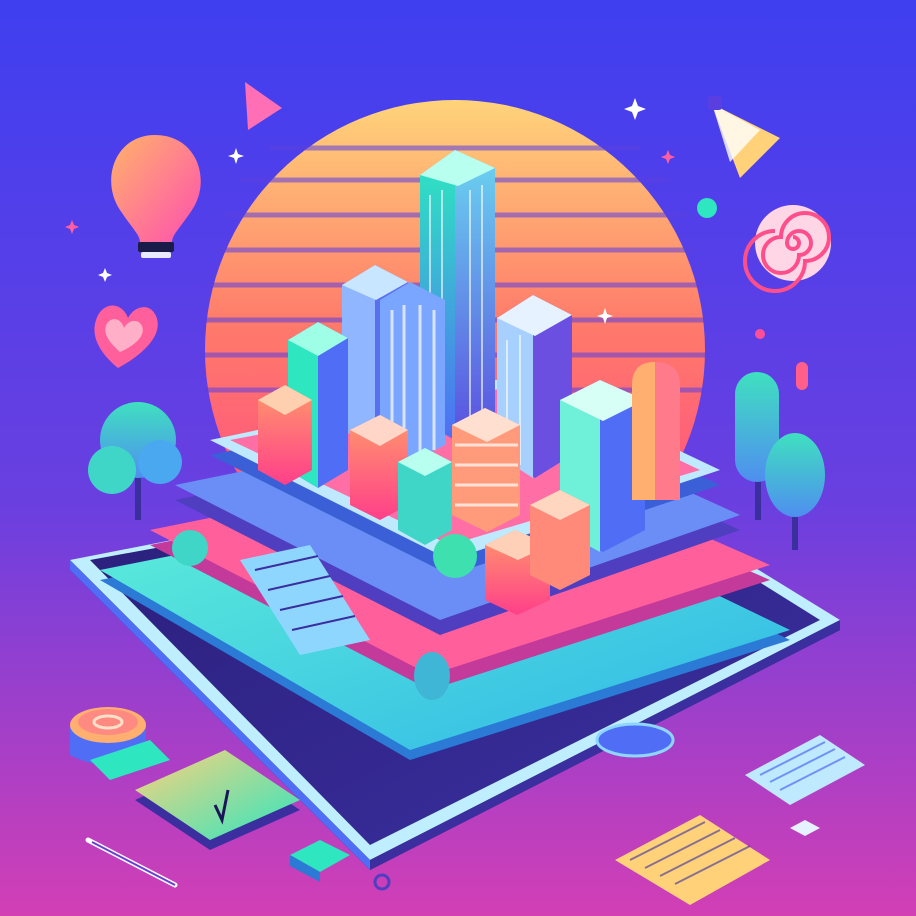 Image resolution: width=916 pixels, height=916 pixels. What do you see at coordinates (425, 496) in the screenshot?
I see `teal-building` at bounding box center [425, 496].